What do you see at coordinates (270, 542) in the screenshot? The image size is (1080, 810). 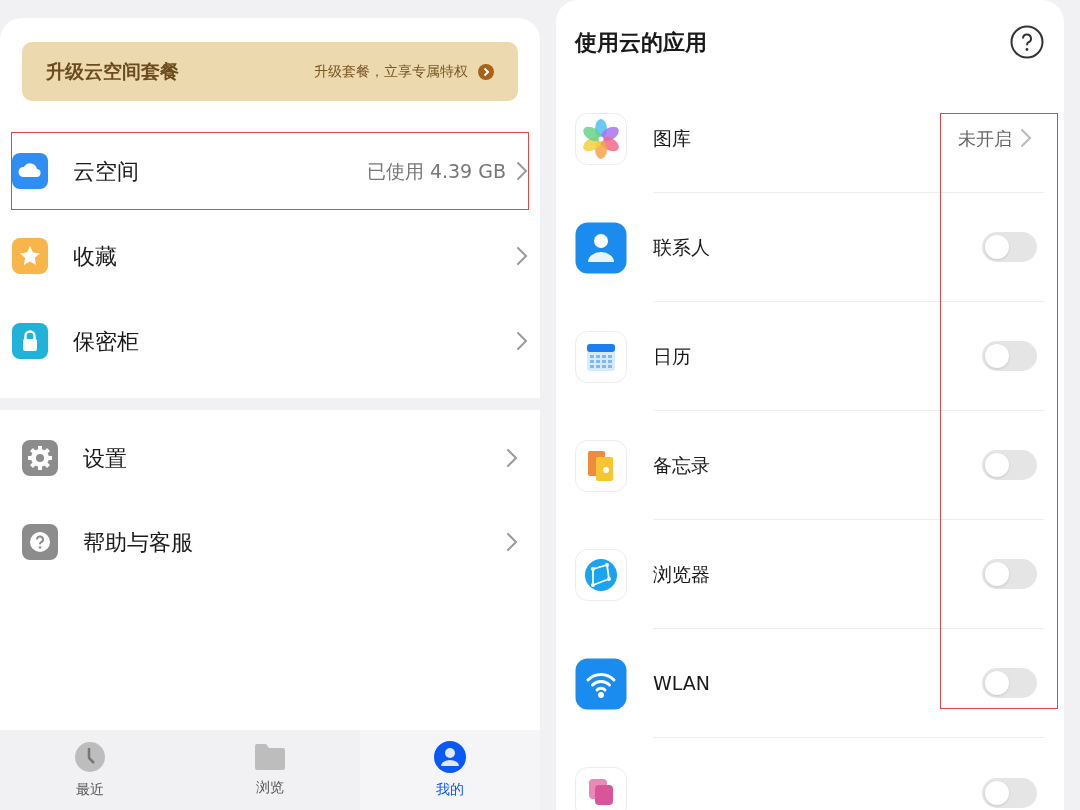 I see `menu-item: 帮助与客服` at bounding box center [270, 542].